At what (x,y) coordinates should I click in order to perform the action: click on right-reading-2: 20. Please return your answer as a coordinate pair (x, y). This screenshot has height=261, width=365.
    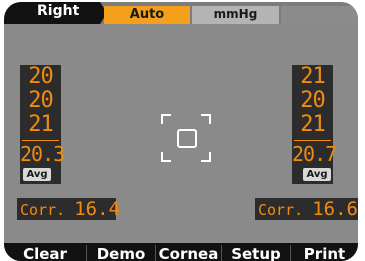
    Looking at the image, I should click on (313, 100).